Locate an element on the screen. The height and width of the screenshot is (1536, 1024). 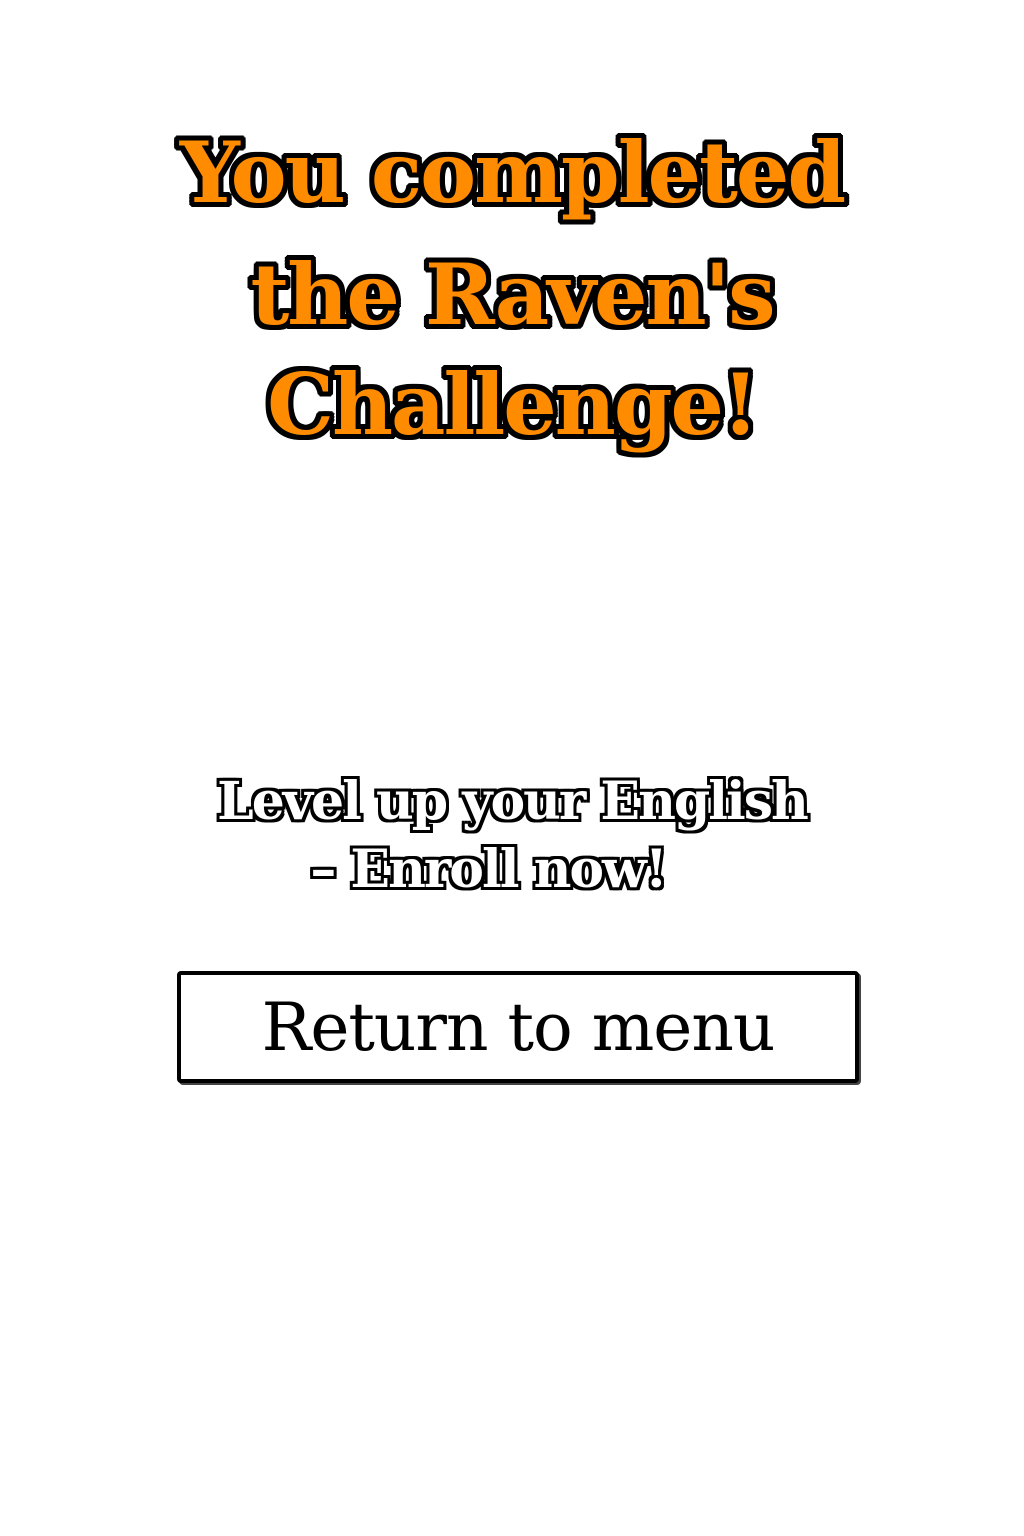
completion-title-line-1: You completed is located at coordinates (512, 172).